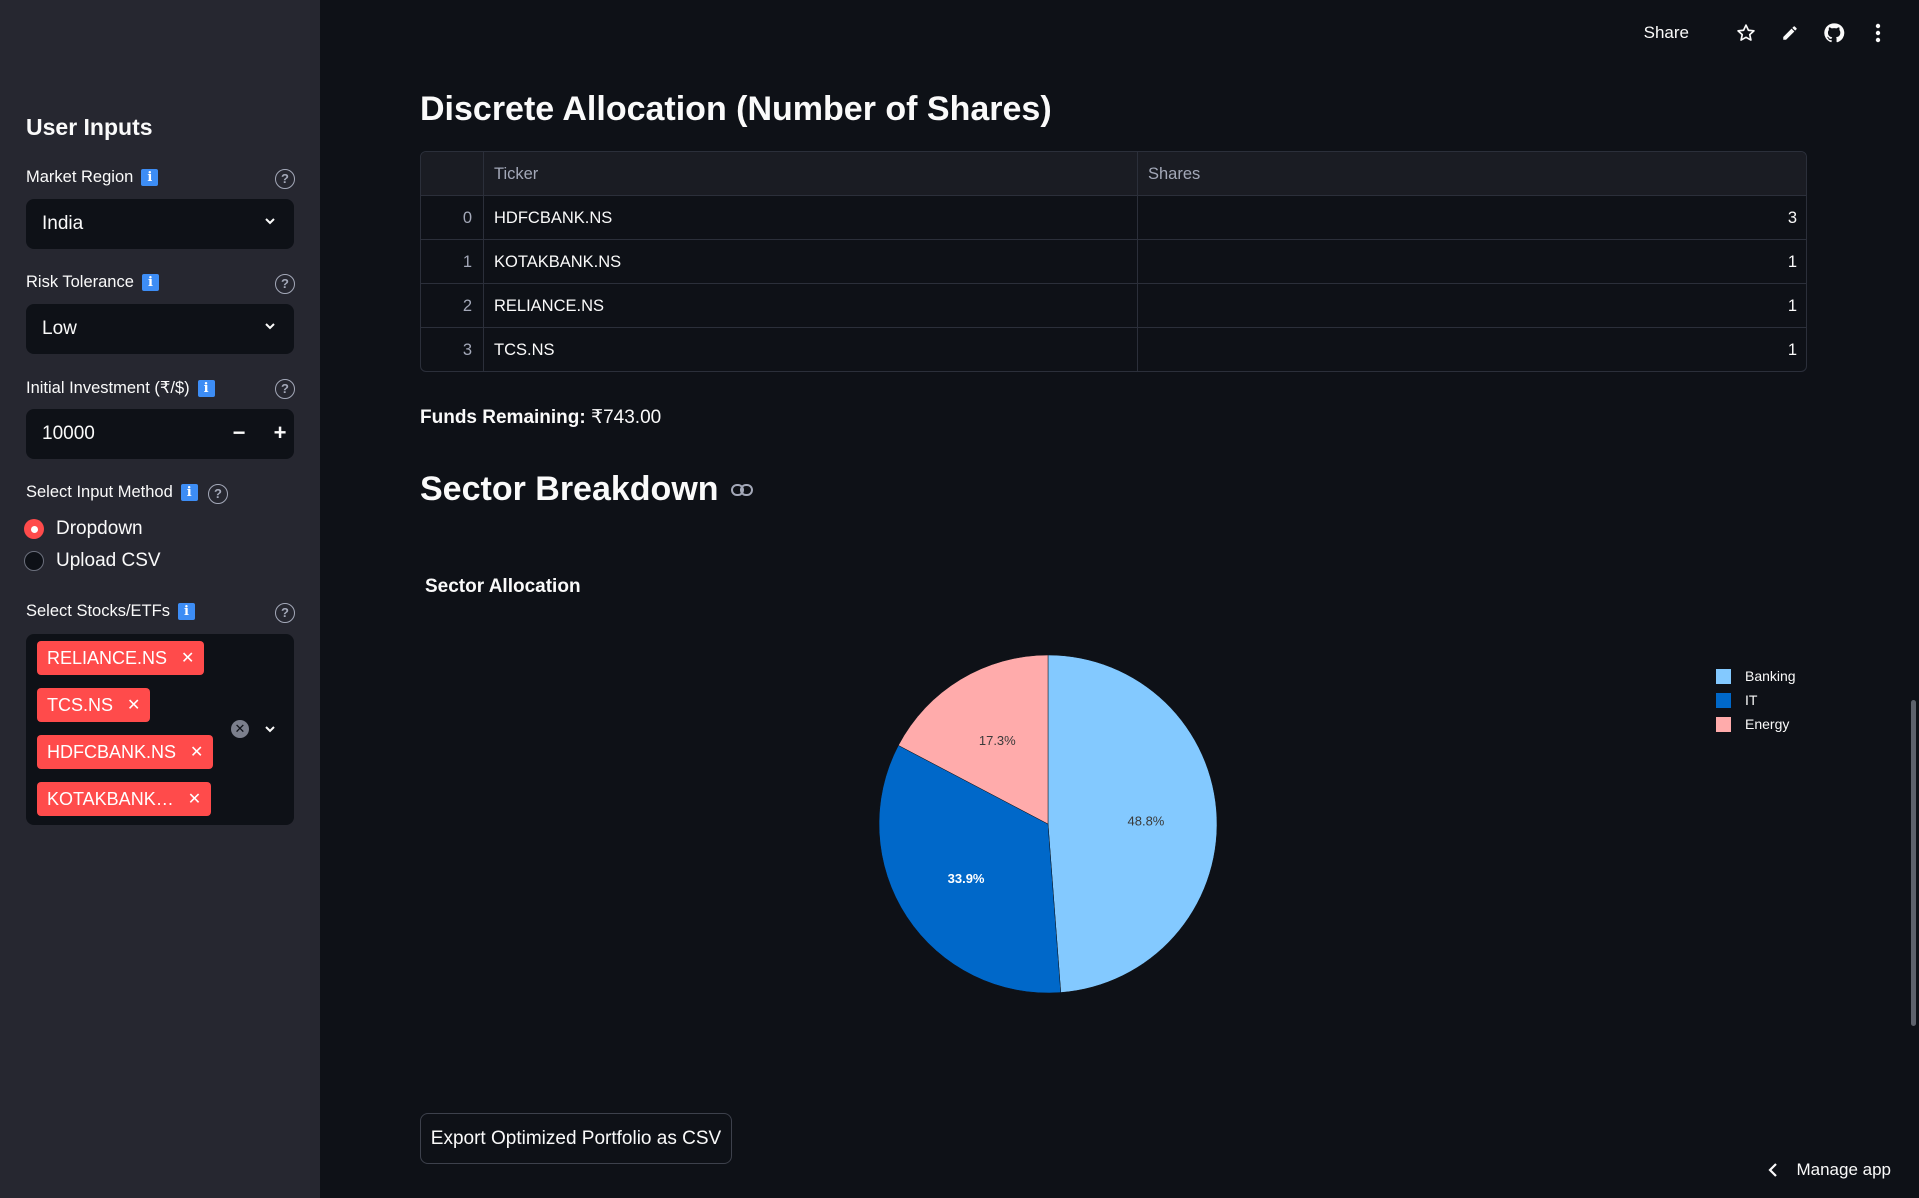 This screenshot has width=1919, height=1198. What do you see at coordinates (576, 1138) in the screenshot?
I see `export-csv-button: Export Optimized Portfolio as CSV` at bounding box center [576, 1138].